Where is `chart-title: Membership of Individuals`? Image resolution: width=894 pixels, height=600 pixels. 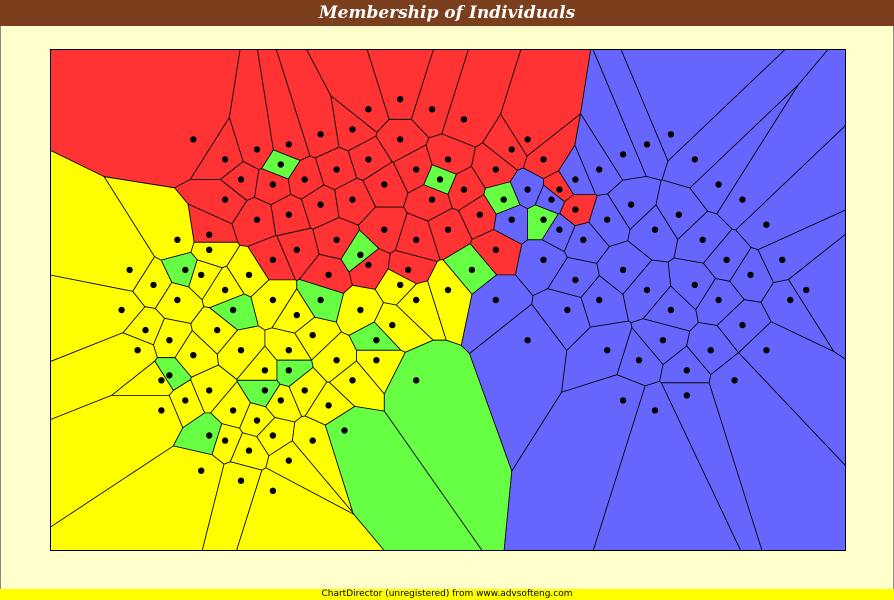
chart-title: Membership of Individuals is located at coordinates (447, 13).